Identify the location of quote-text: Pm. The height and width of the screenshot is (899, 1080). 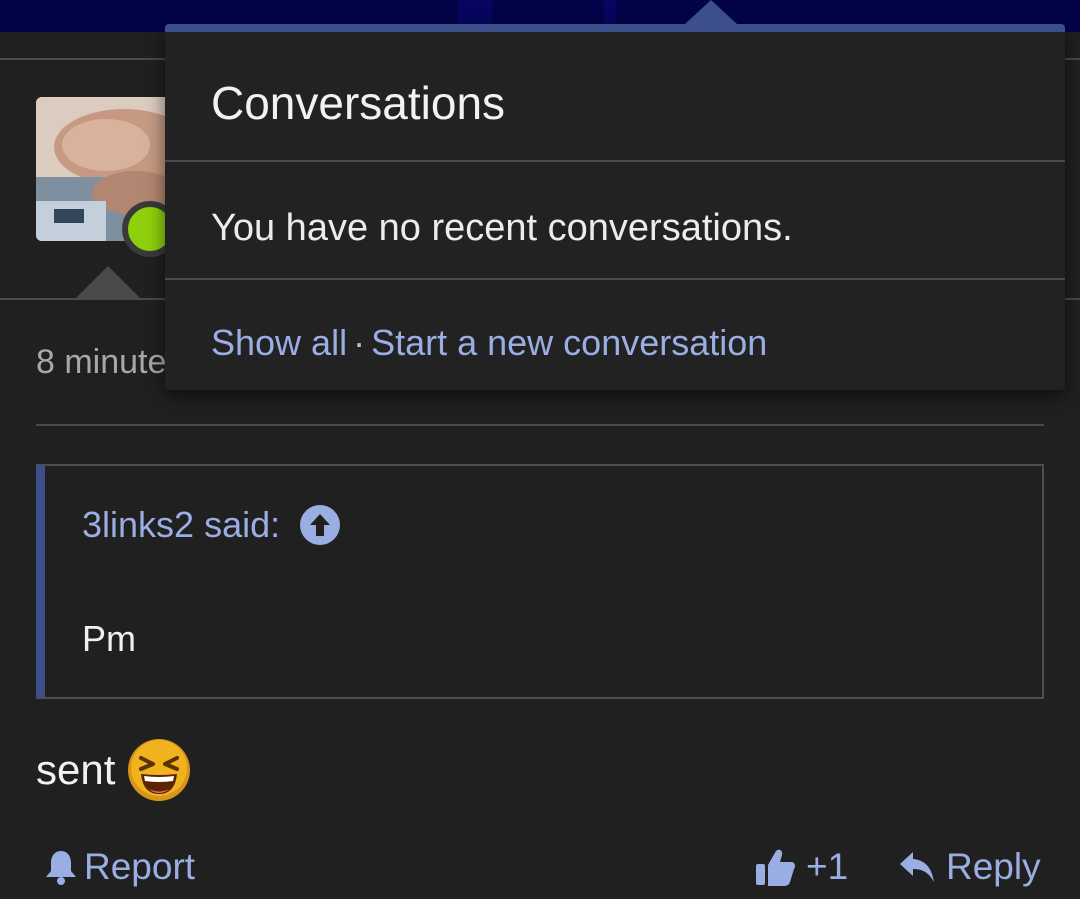
(109, 638).